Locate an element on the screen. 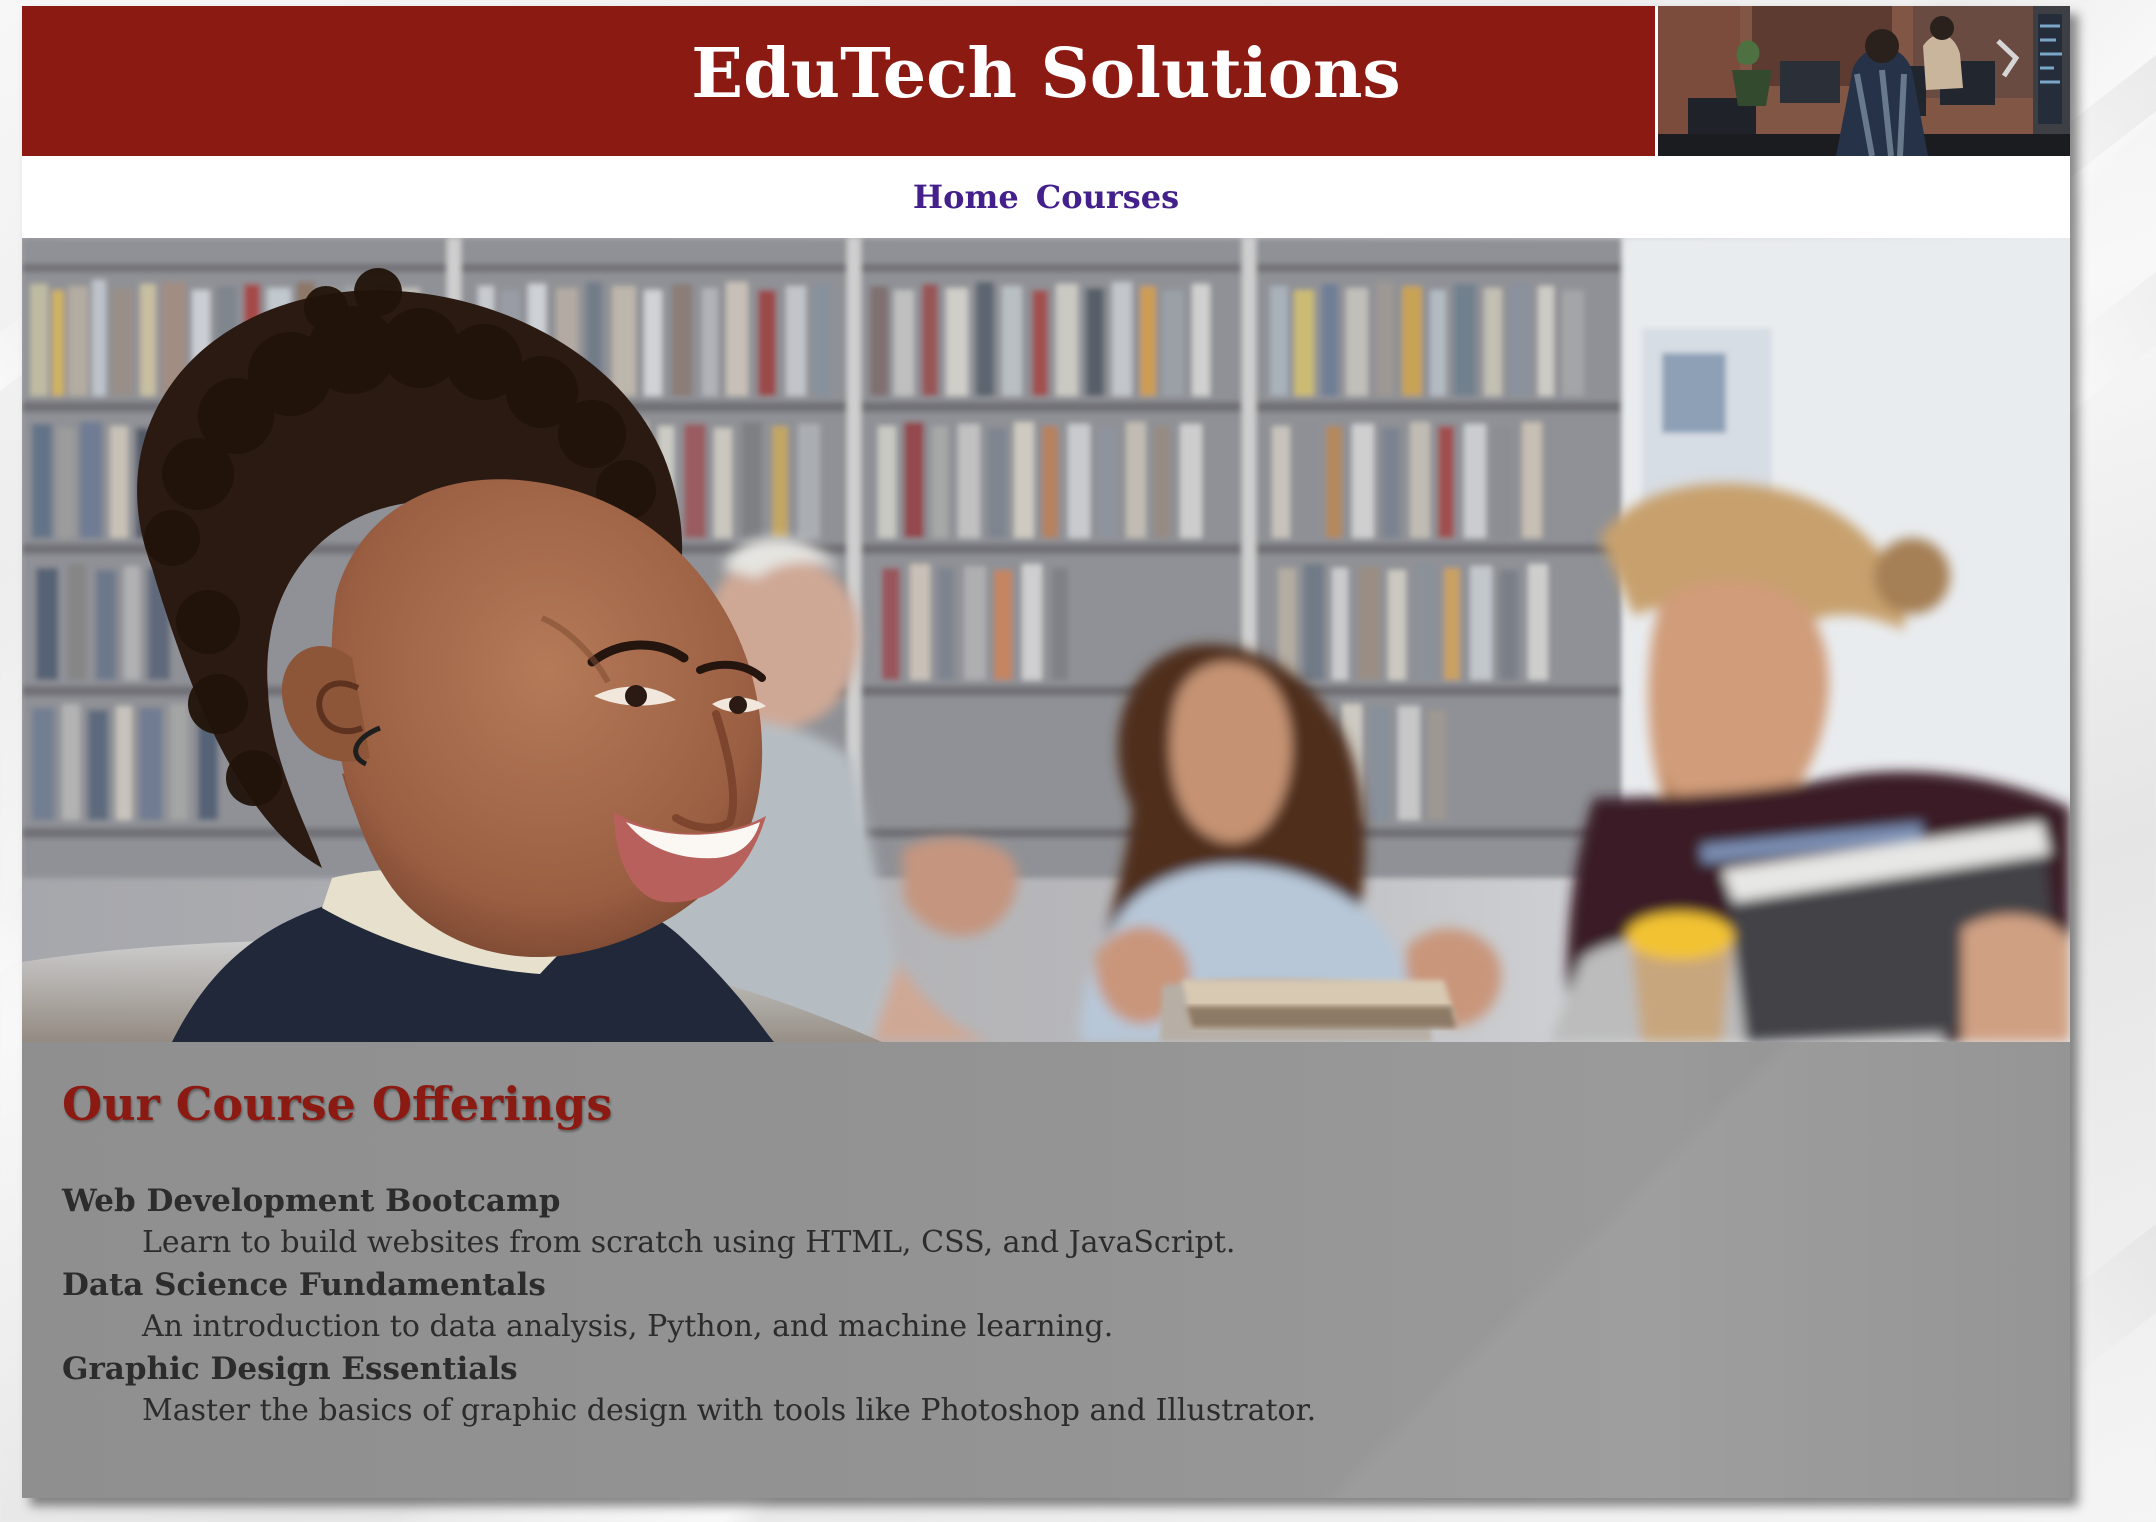  course-title-data-science: Data Science Fundamentals is located at coordinates (304, 1285).